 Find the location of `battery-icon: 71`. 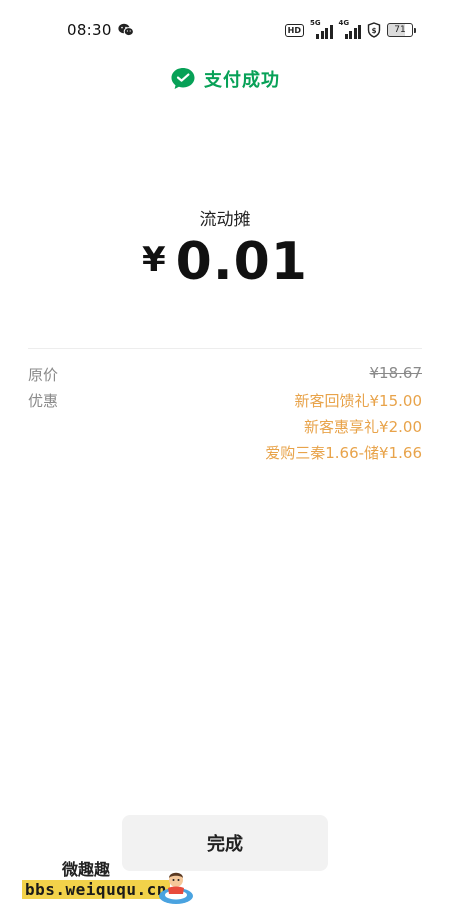

battery-icon: 71 is located at coordinates (401, 30).